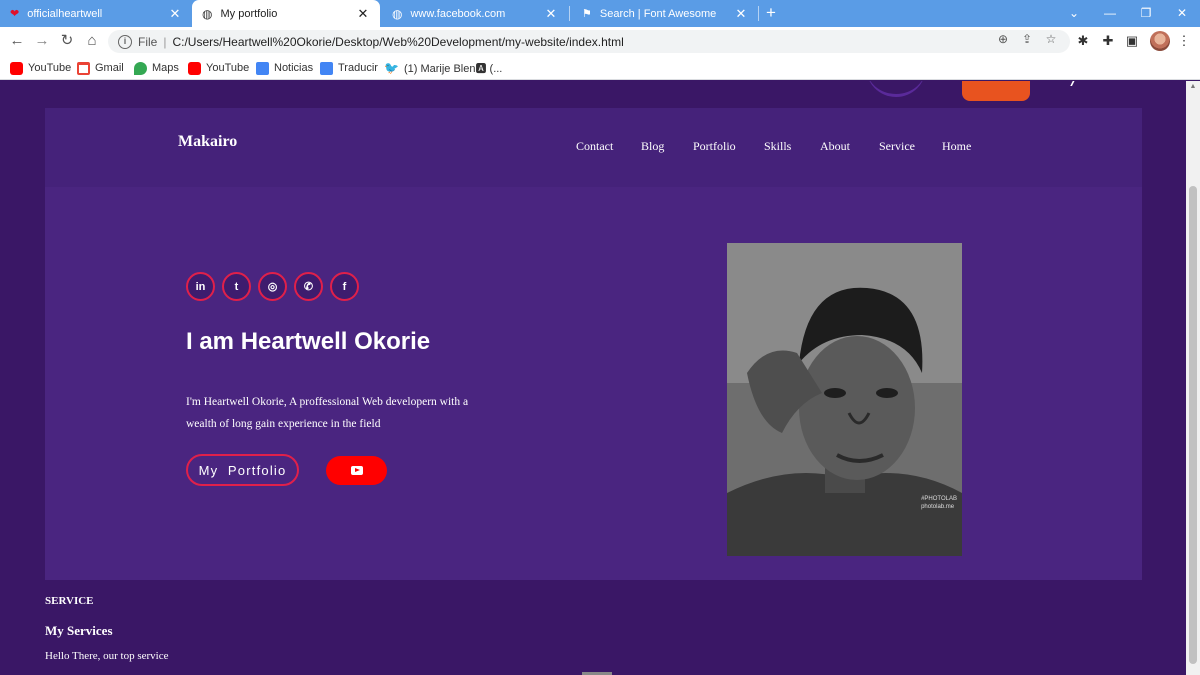  Describe the element at coordinates (1102, 88) in the screenshot. I see `decorative-mark: /` at that location.